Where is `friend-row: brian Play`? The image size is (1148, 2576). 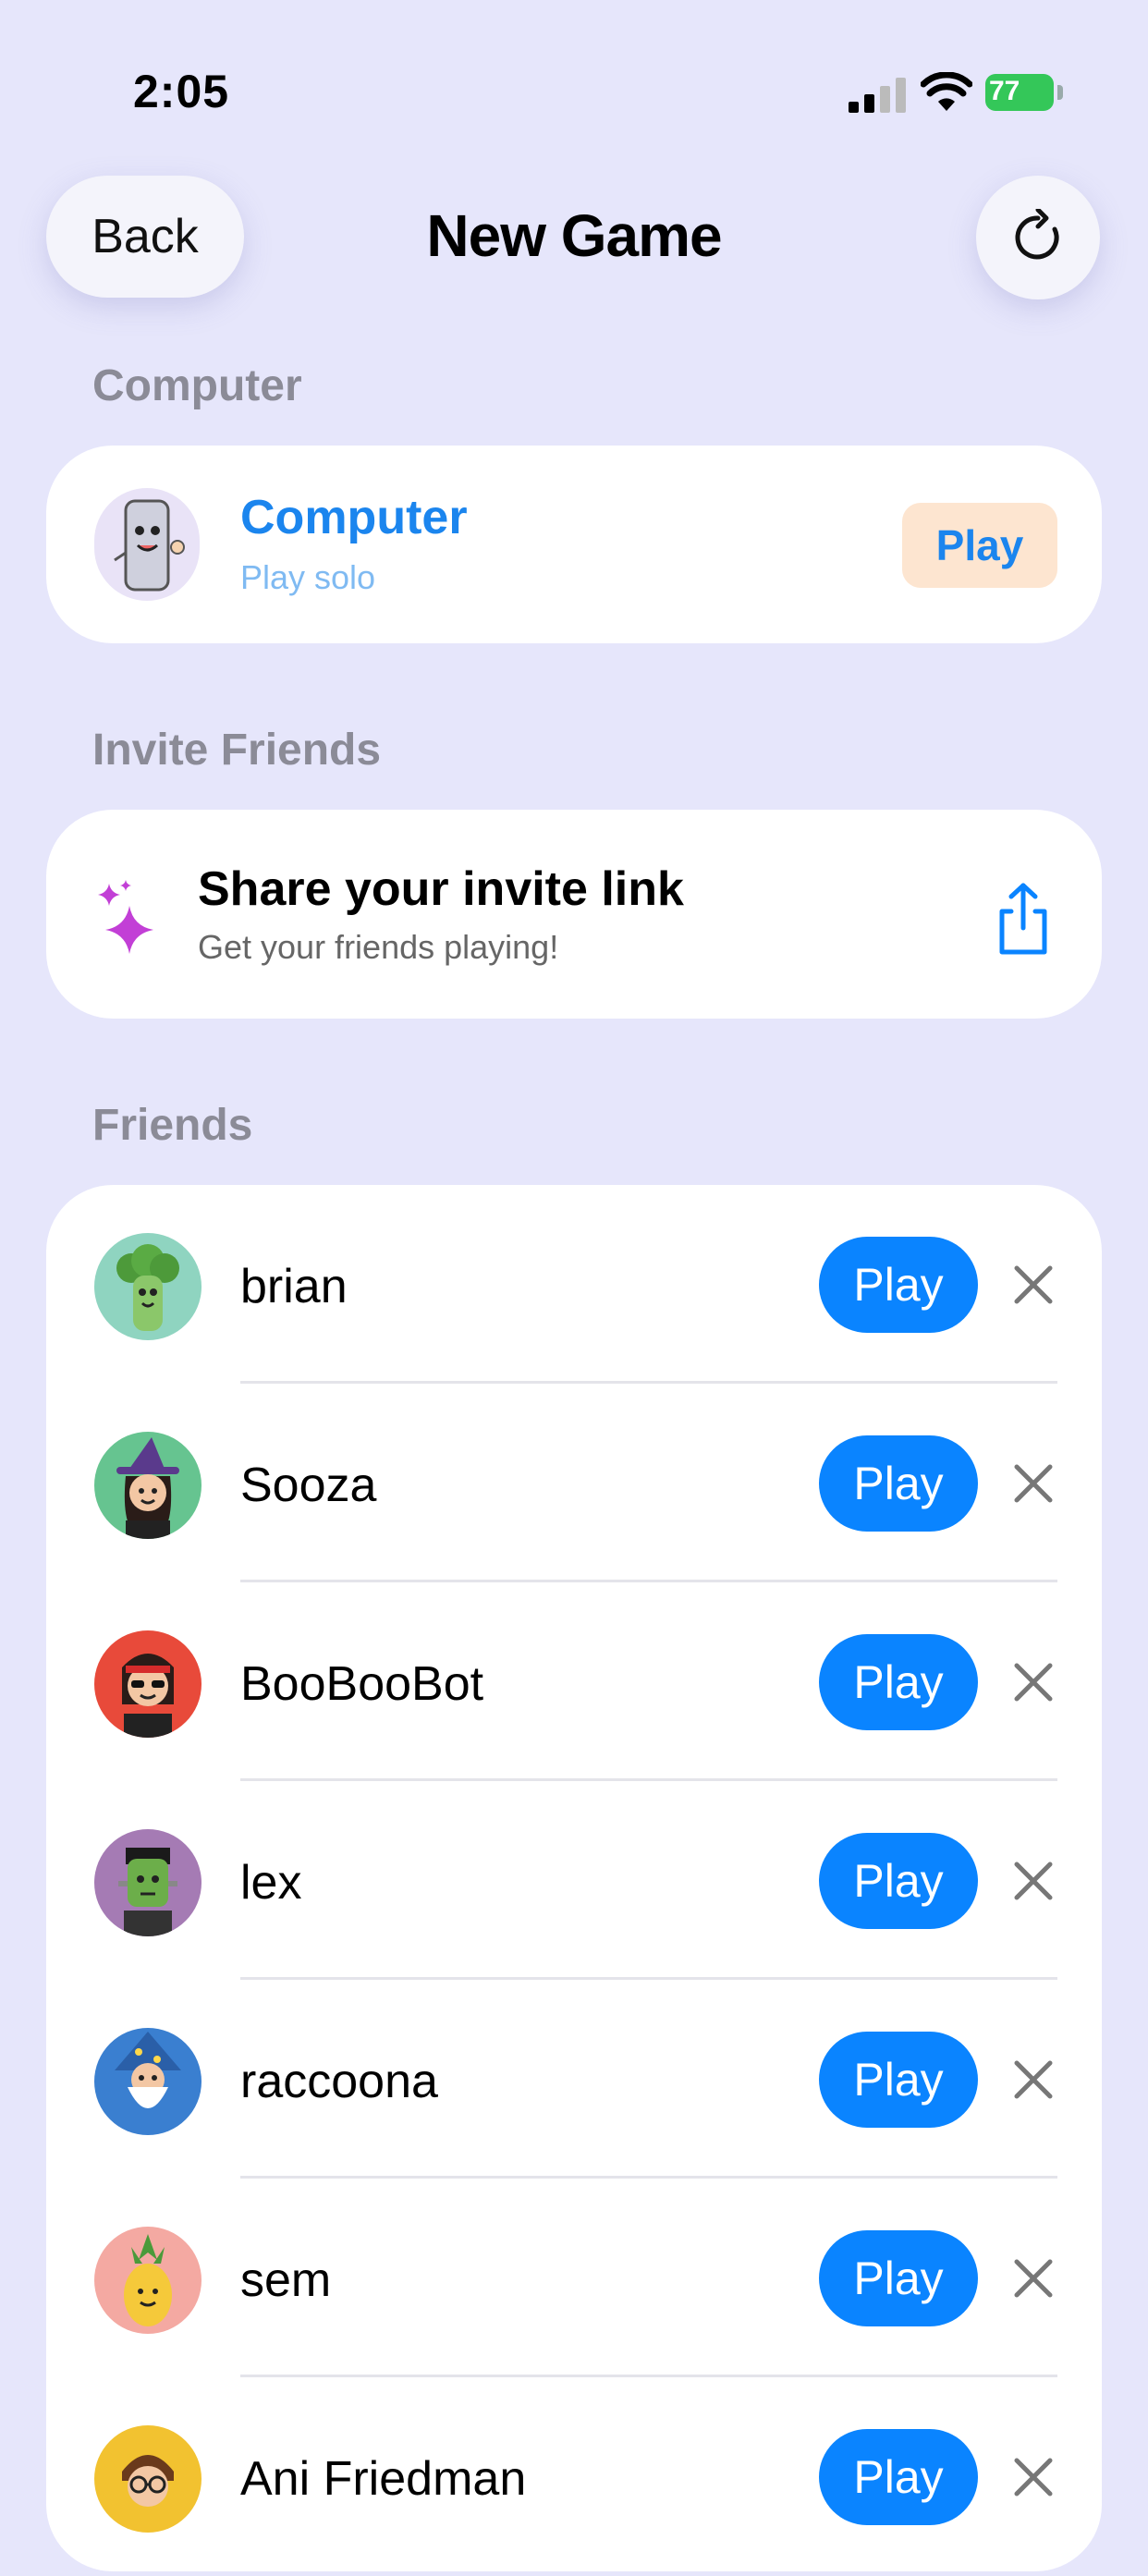
friend-row: brian Play is located at coordinates (574, 1284).